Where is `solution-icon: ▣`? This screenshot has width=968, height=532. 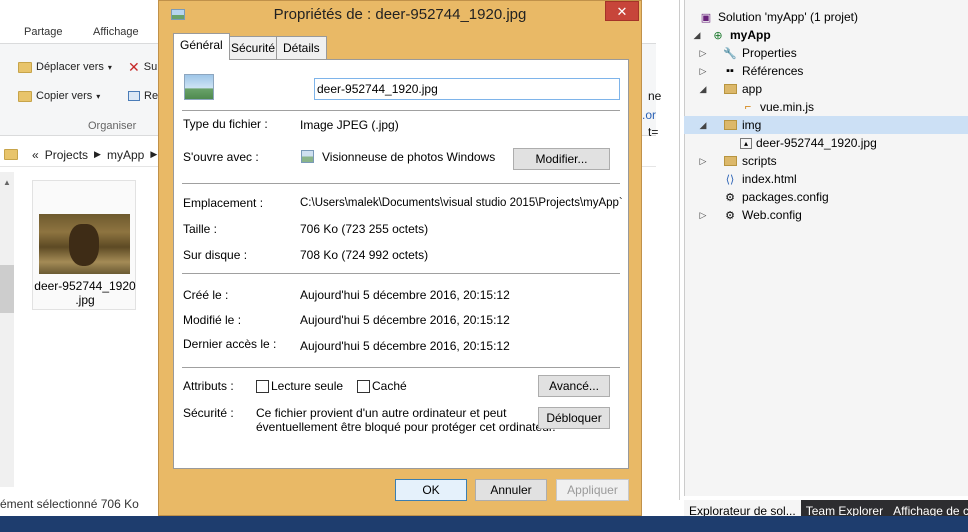 solution-icon: ▣ is located at coordinates (706, 17).